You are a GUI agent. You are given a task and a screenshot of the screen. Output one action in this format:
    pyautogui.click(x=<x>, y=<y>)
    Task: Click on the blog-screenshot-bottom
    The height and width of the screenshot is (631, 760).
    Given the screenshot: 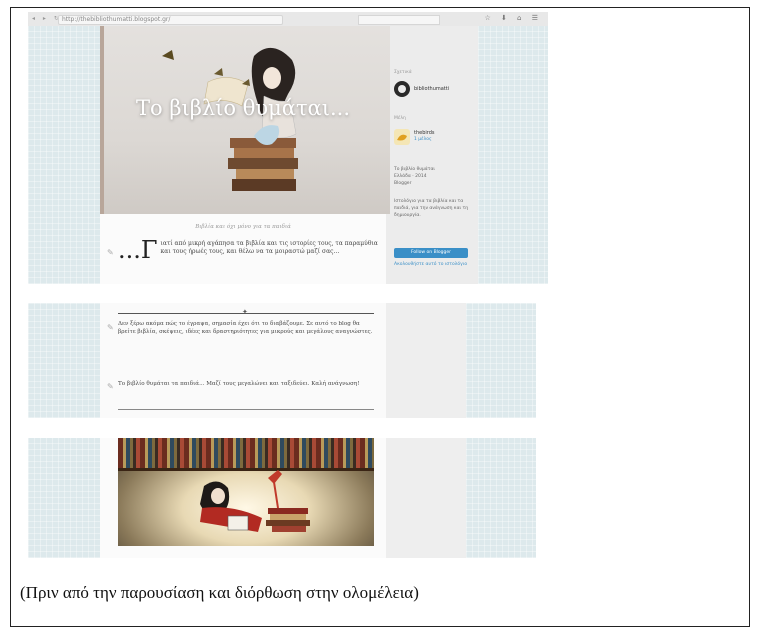 What is the action you would take?
    pyautogui.click(x=282, y=498)
    